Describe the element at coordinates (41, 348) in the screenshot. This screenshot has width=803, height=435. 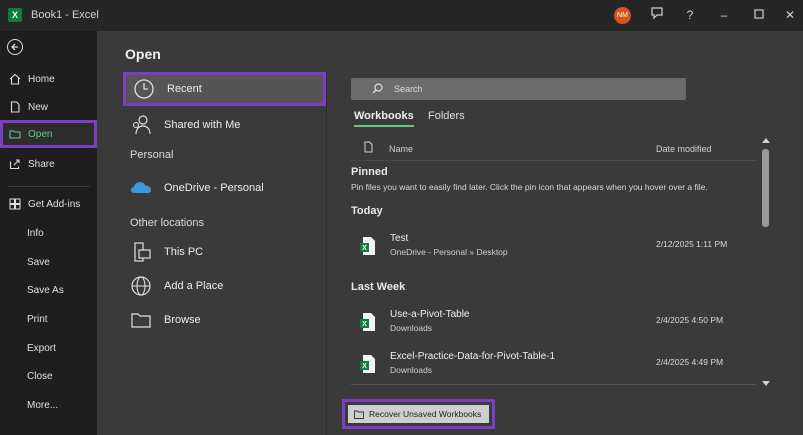
I see `nav-export-label: Export` at that location.